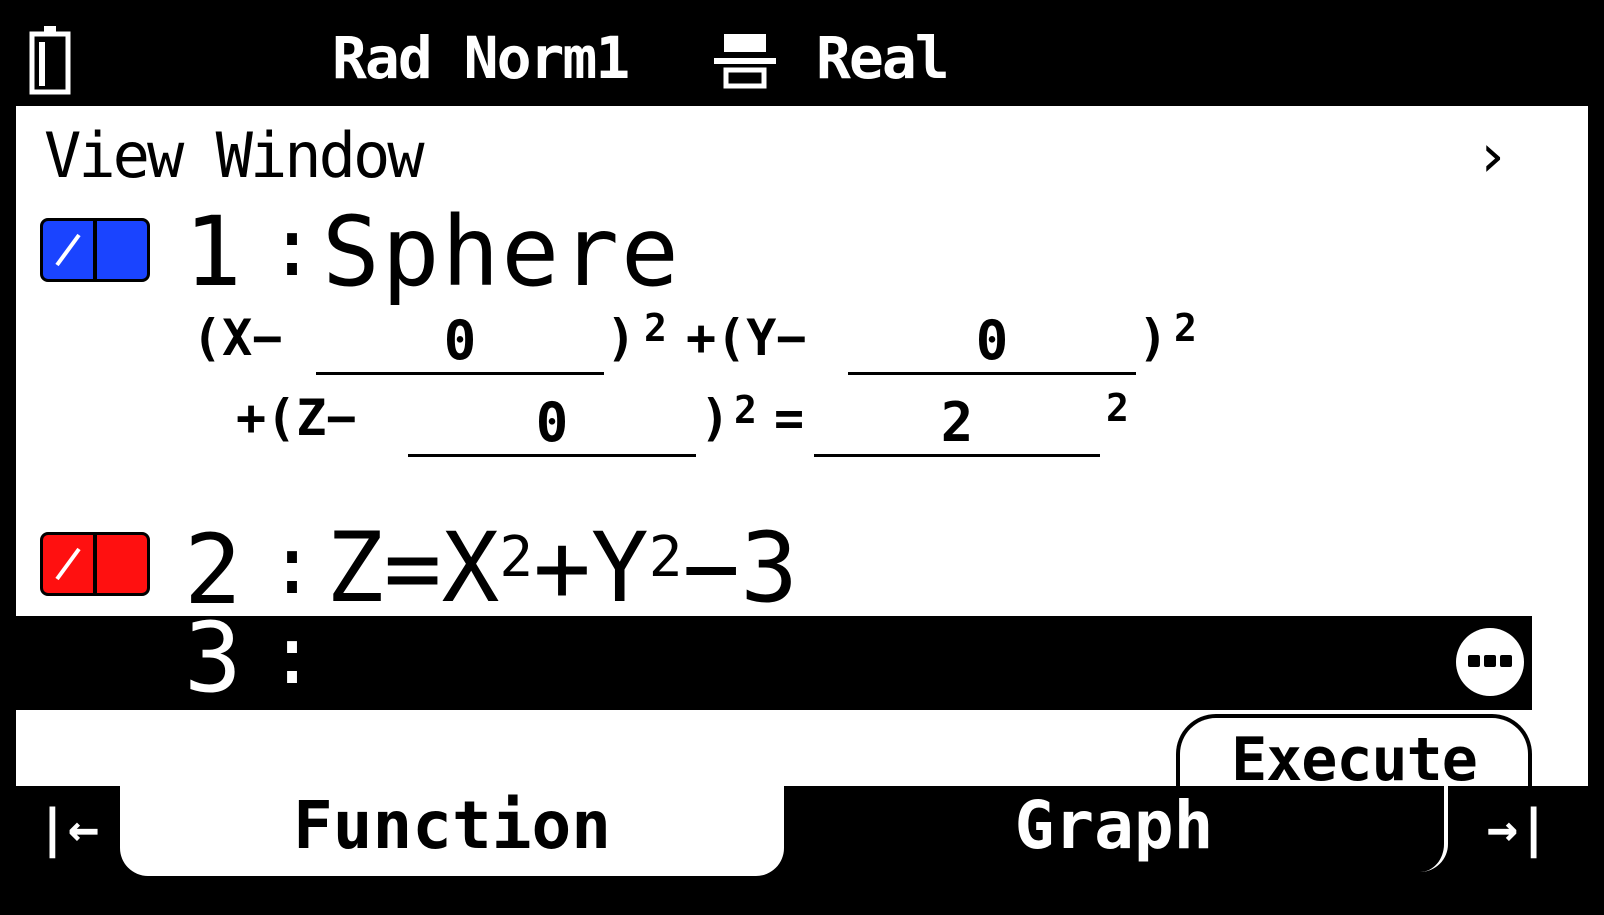  What do you see at coordinates (234, 156) in the screenshot?
I see `page-title: View Window` at bounding box center [234, 156].